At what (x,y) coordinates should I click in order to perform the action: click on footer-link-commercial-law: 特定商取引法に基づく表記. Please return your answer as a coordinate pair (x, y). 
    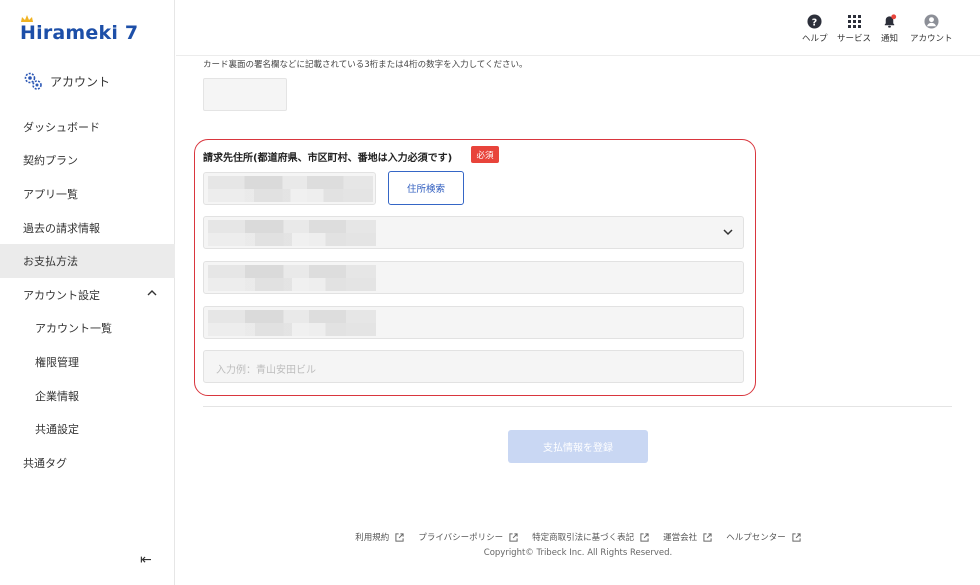
    Looking at the image, I should click on (590, 537).